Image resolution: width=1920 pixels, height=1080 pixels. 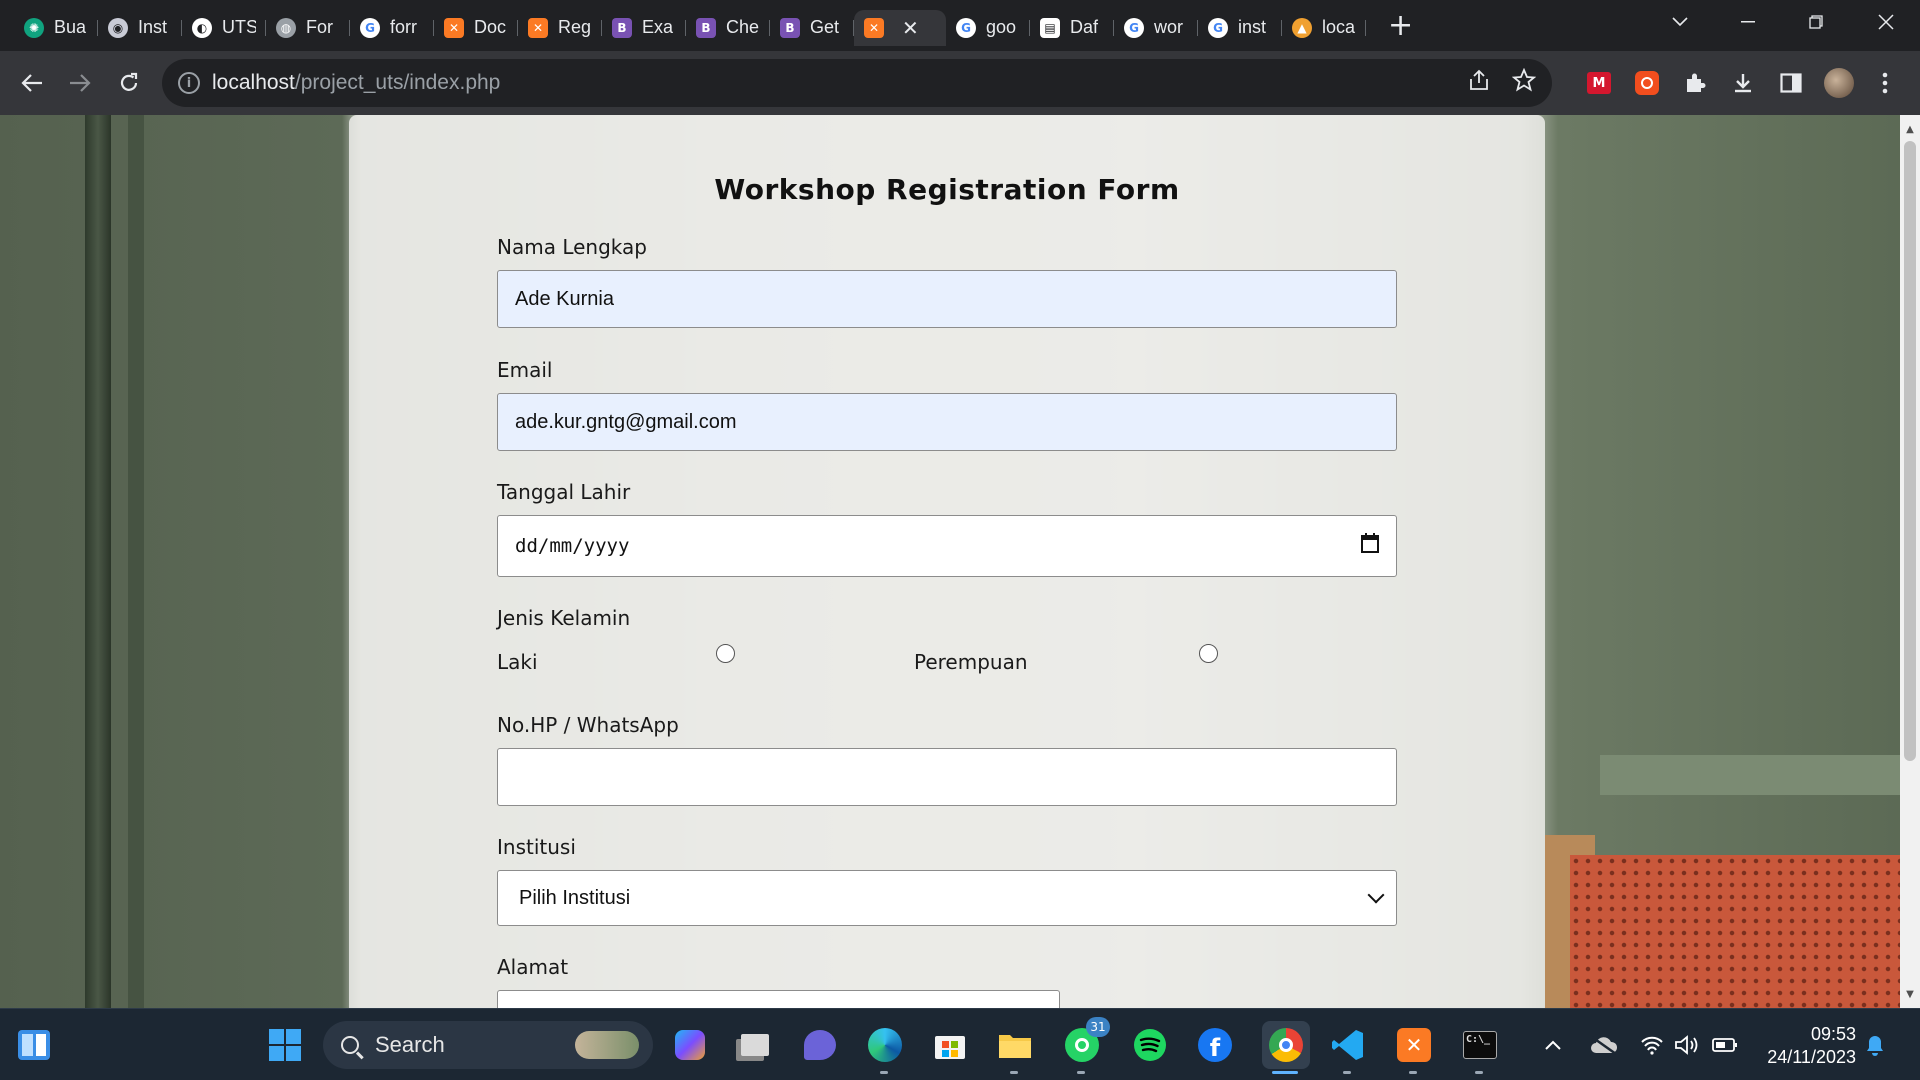 What do you see at coordinates (690, 1045) in the screenshot?
I see `copilot-icon` at bounding box center [690, 1045].